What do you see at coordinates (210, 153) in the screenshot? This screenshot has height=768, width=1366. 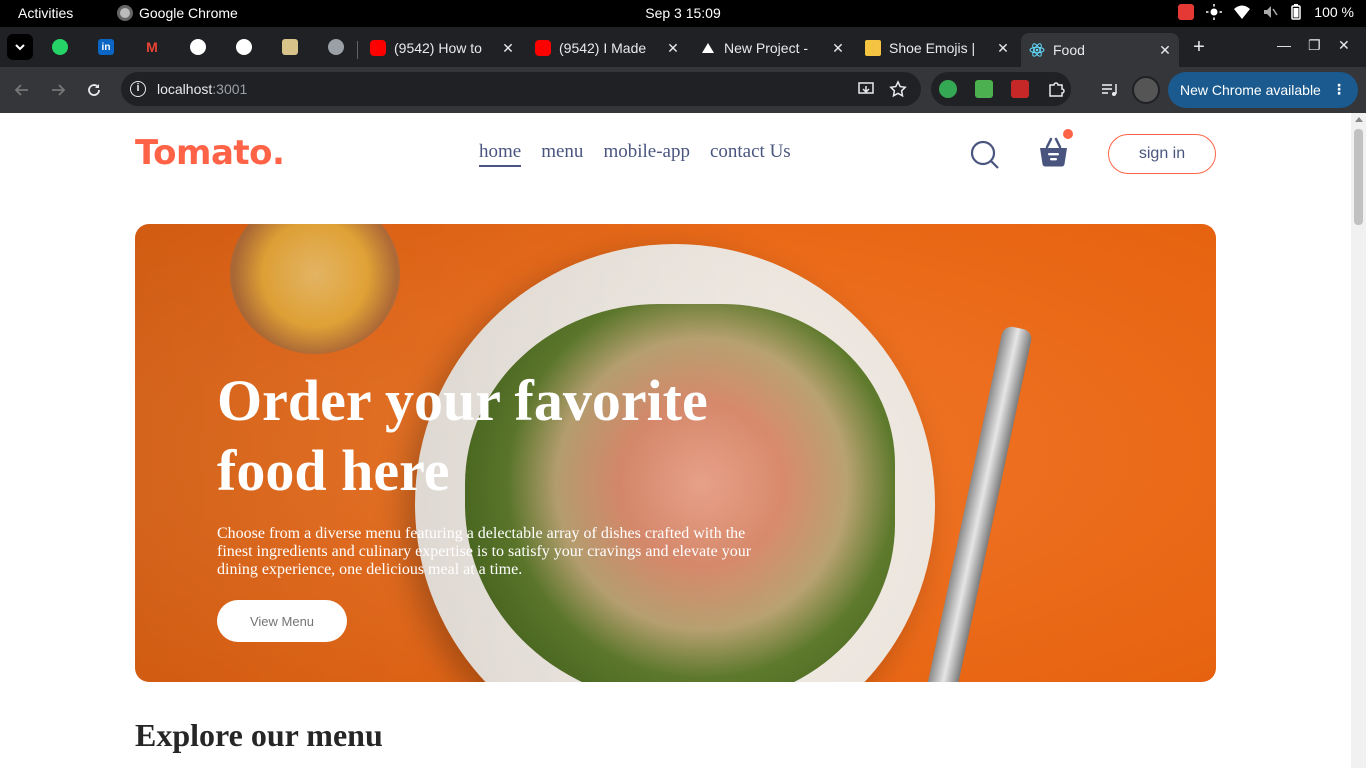 I see `site-logo: Tomato.` at bounding box center [210, 153].